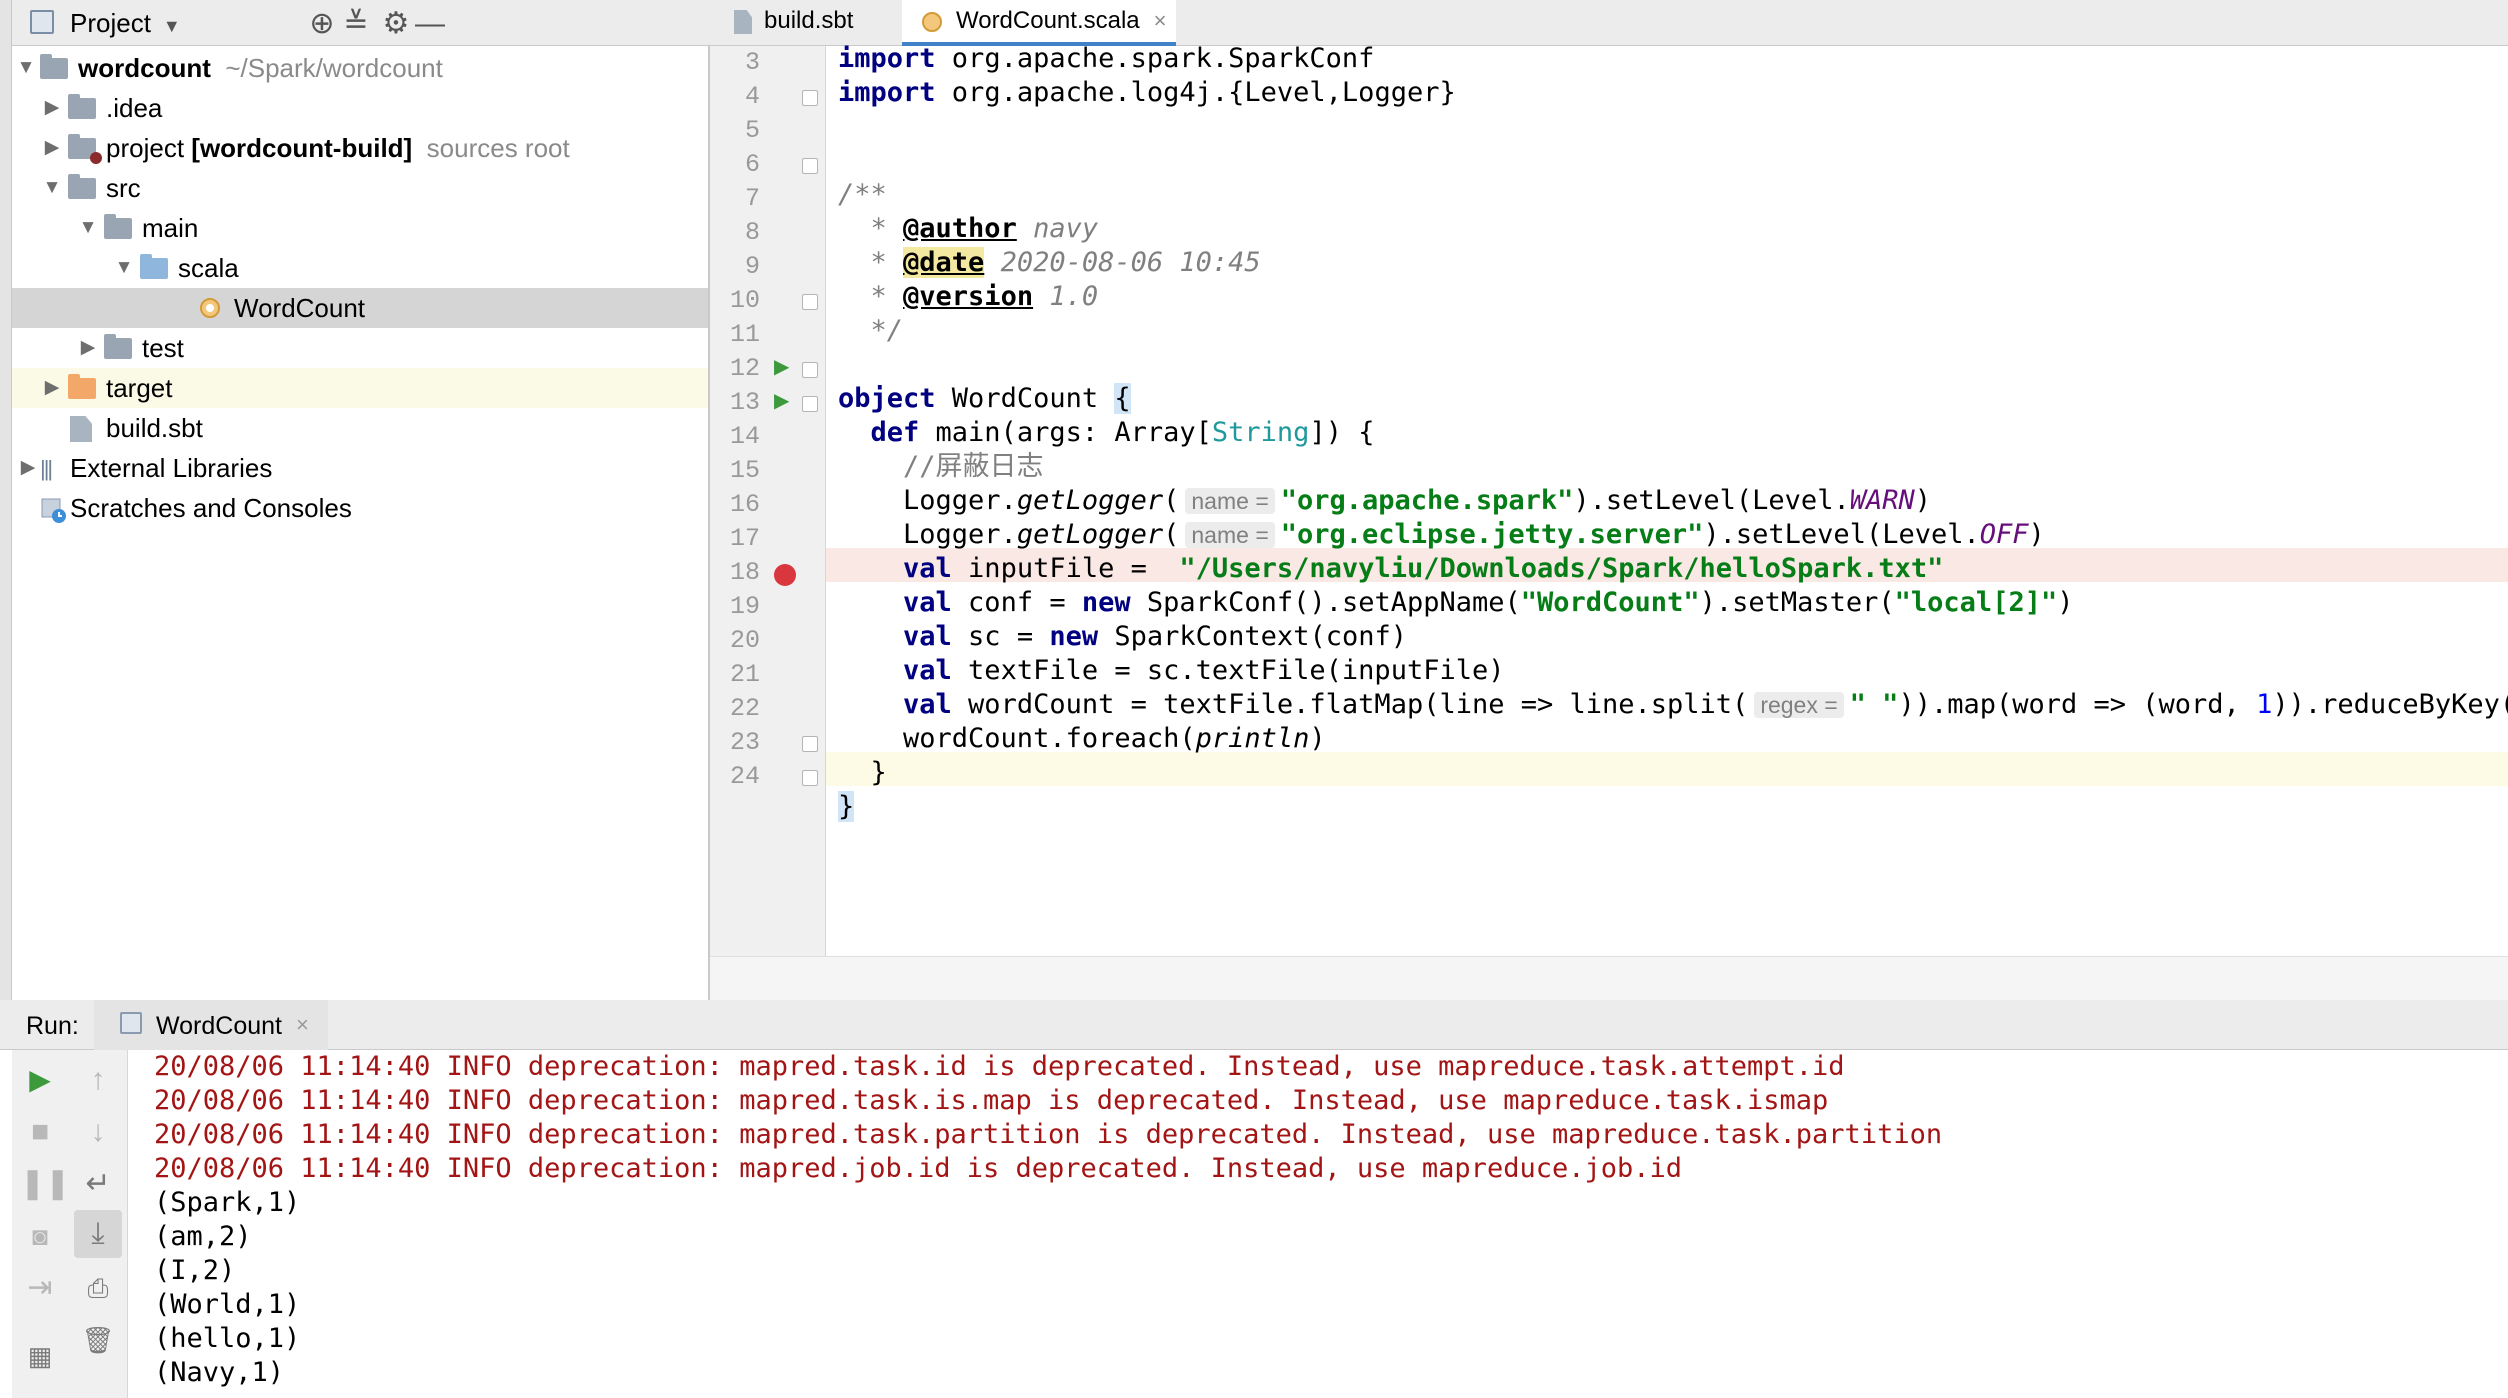 This screenshot has height=1398, width=2508. What do you see at coordinates (70, 1224) in the screenshot?
I see `run-toolbar: ▶ ↑ ■ ↓ ❚❚ ↵ ◙ ⤓ ⇥ ⎙ 🗑 ▦` at bounding box center [70, 1224].